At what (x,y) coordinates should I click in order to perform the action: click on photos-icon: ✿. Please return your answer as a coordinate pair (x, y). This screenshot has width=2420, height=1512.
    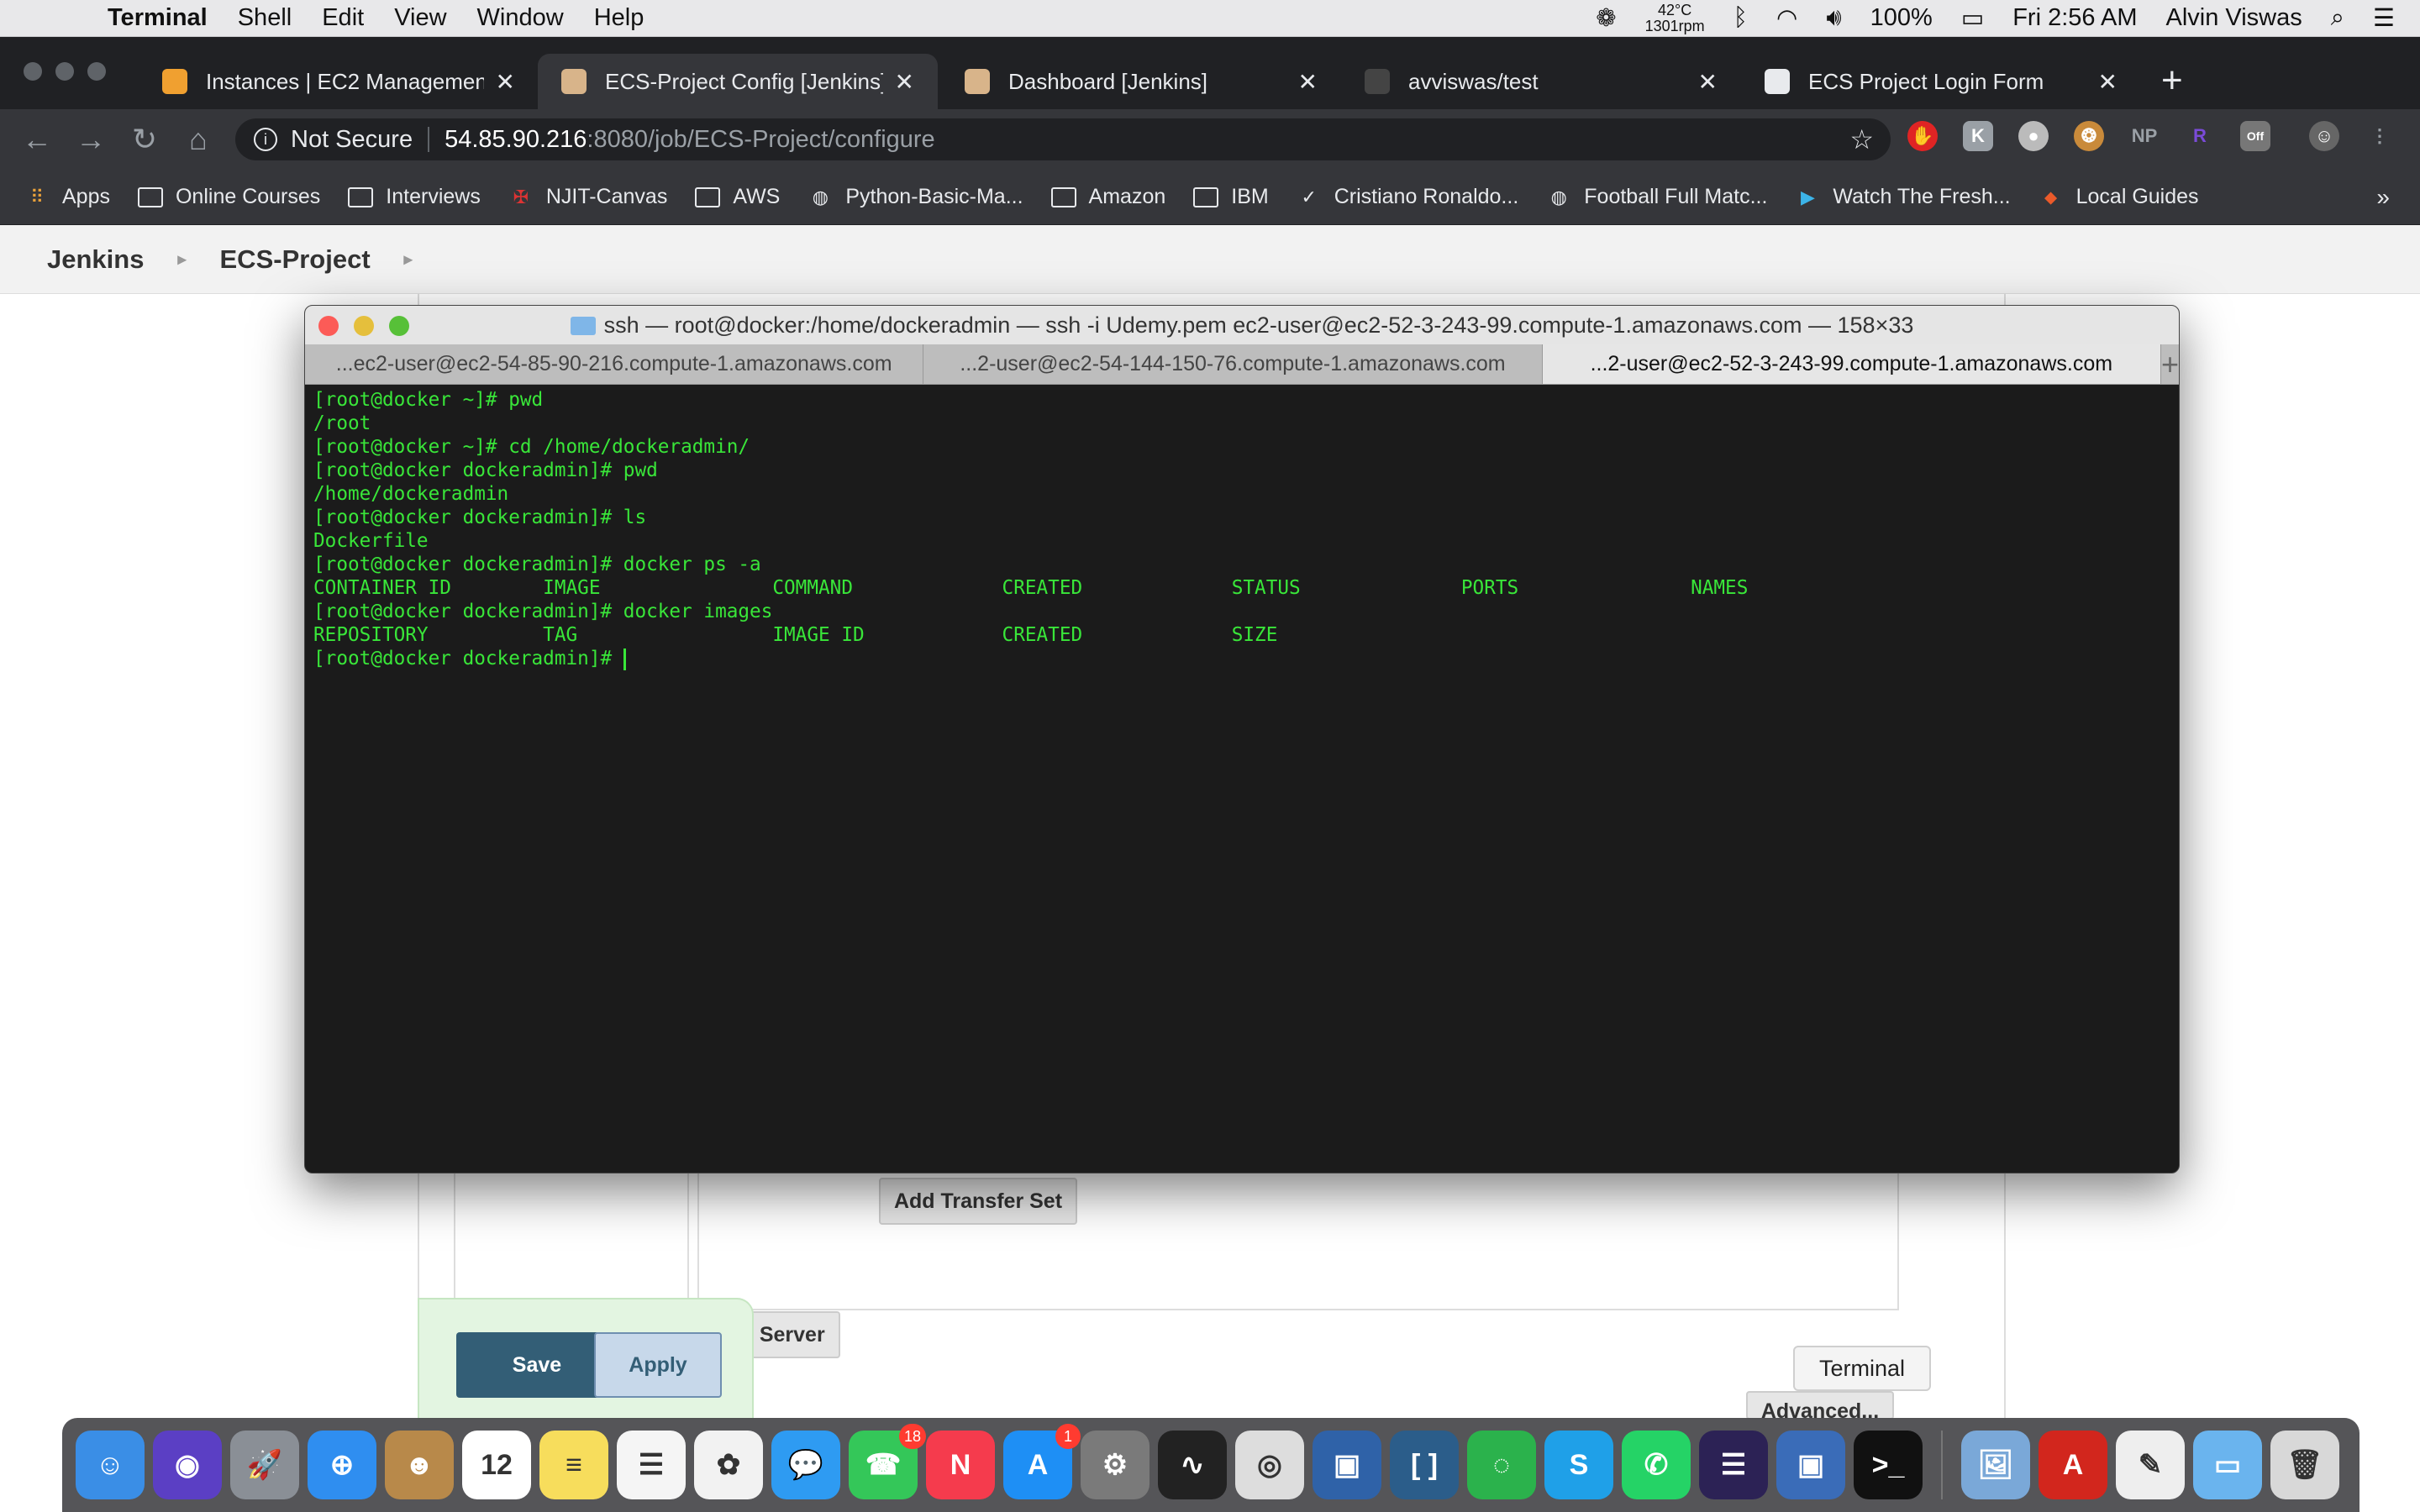
    Looking at the image, I should click on (728, 1465).